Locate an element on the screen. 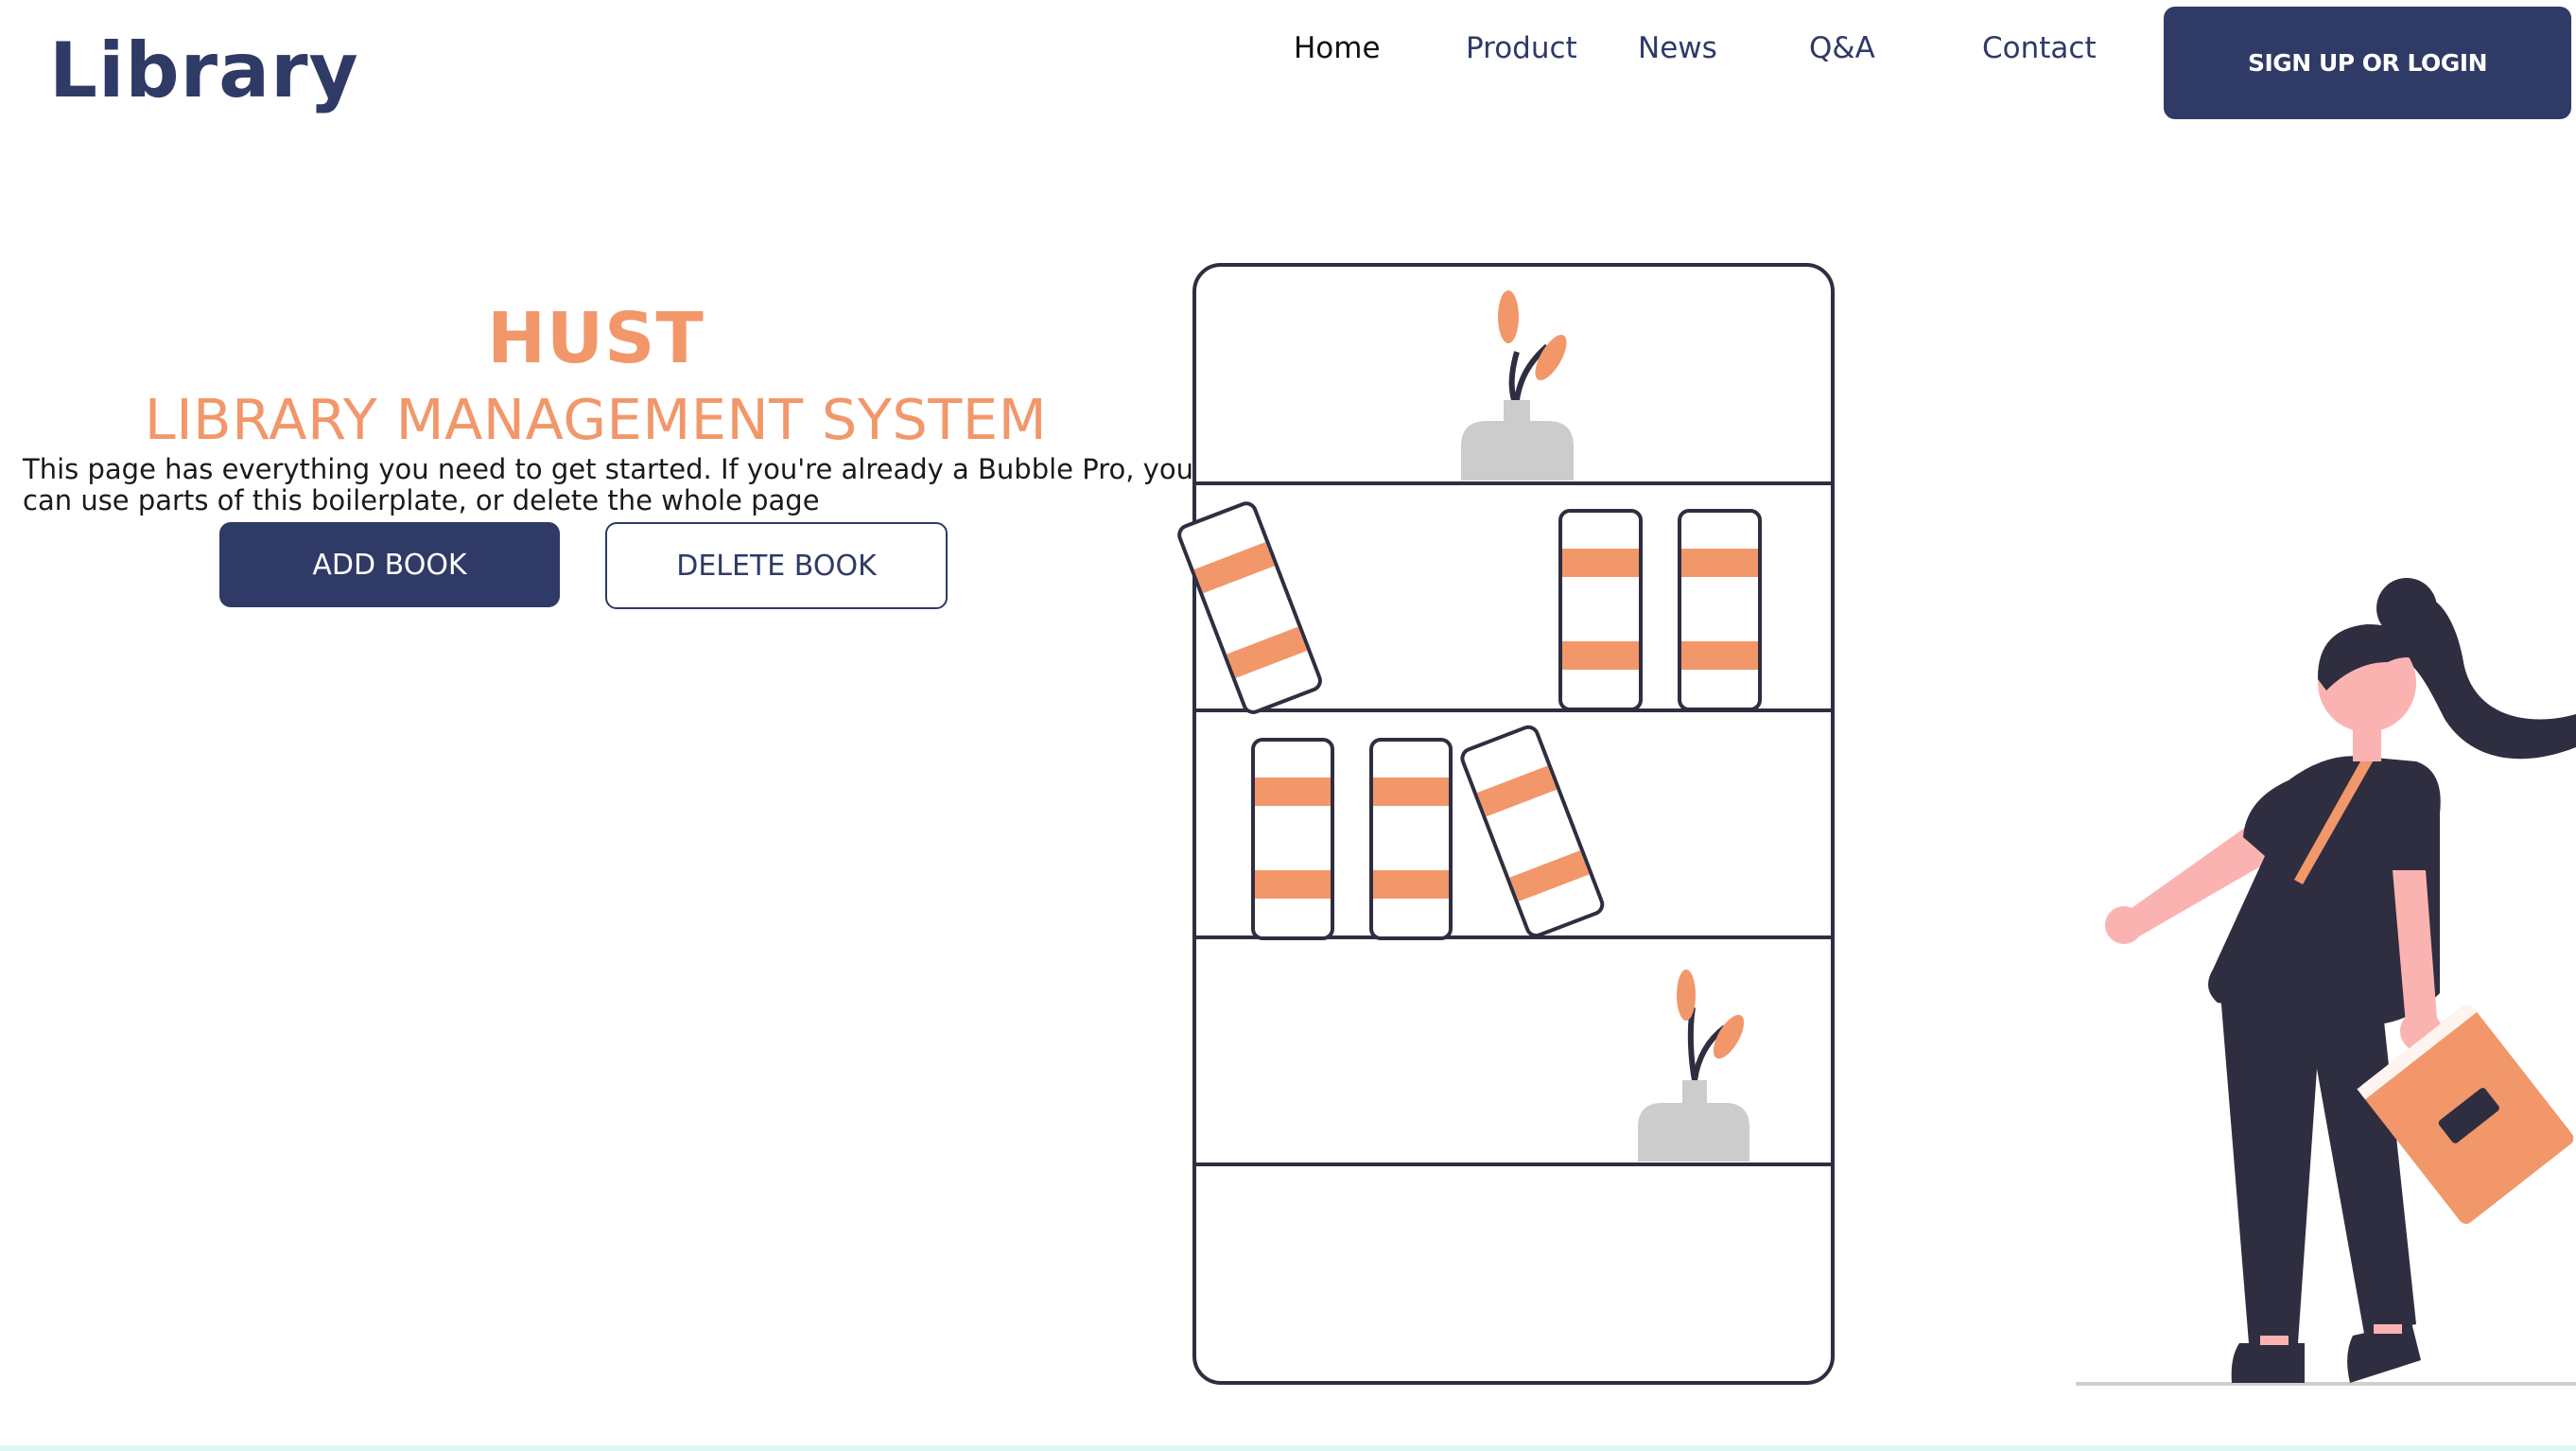 This screenshot has width=2576, height=1451. hero-subtitle: LIBRARY MANAGEMENT SYSTEM is located at coordinates (596, 419).